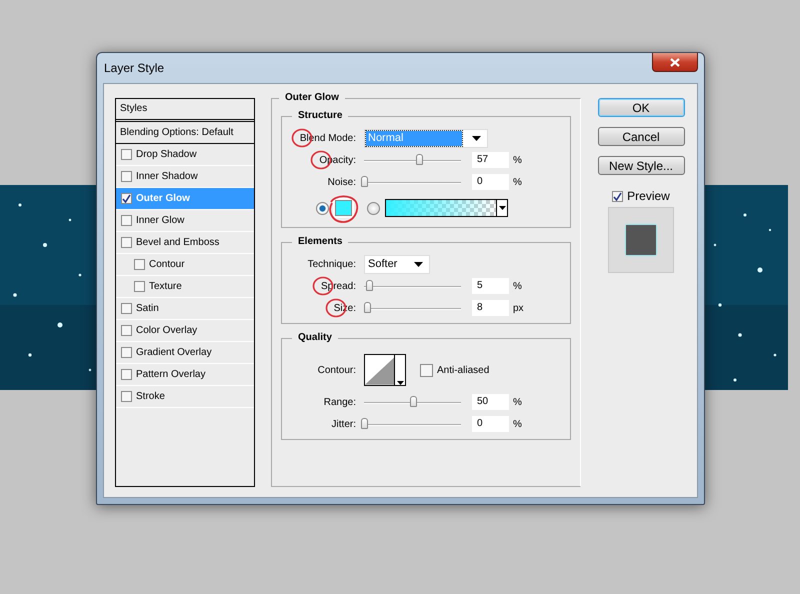  Describe the element at coordinates (185, 221) in the screenshot. I see `style-item: Inner Glow` at that location.